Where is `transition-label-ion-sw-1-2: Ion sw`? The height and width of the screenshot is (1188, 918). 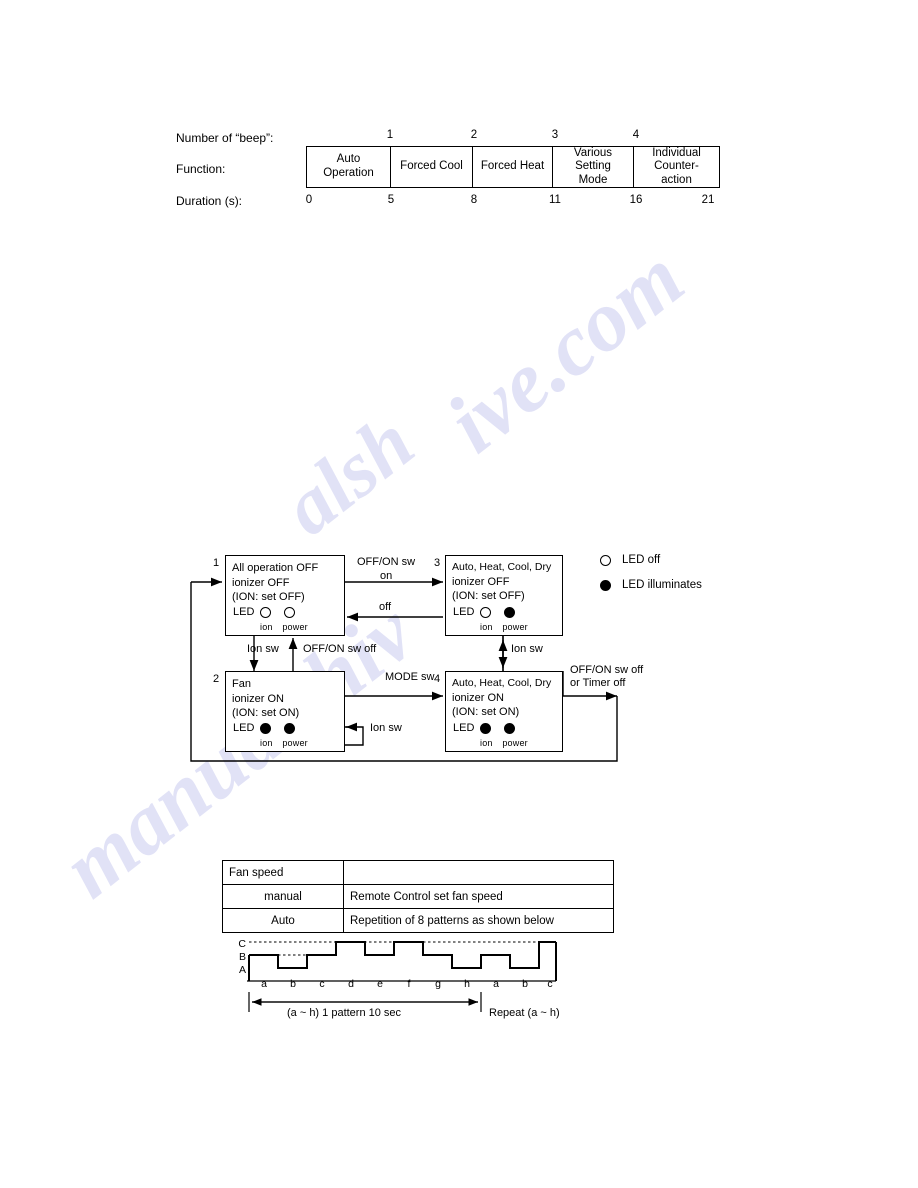 transition-label-ion-sw-1-2: Ion sw is located at coordinates (263, 649).